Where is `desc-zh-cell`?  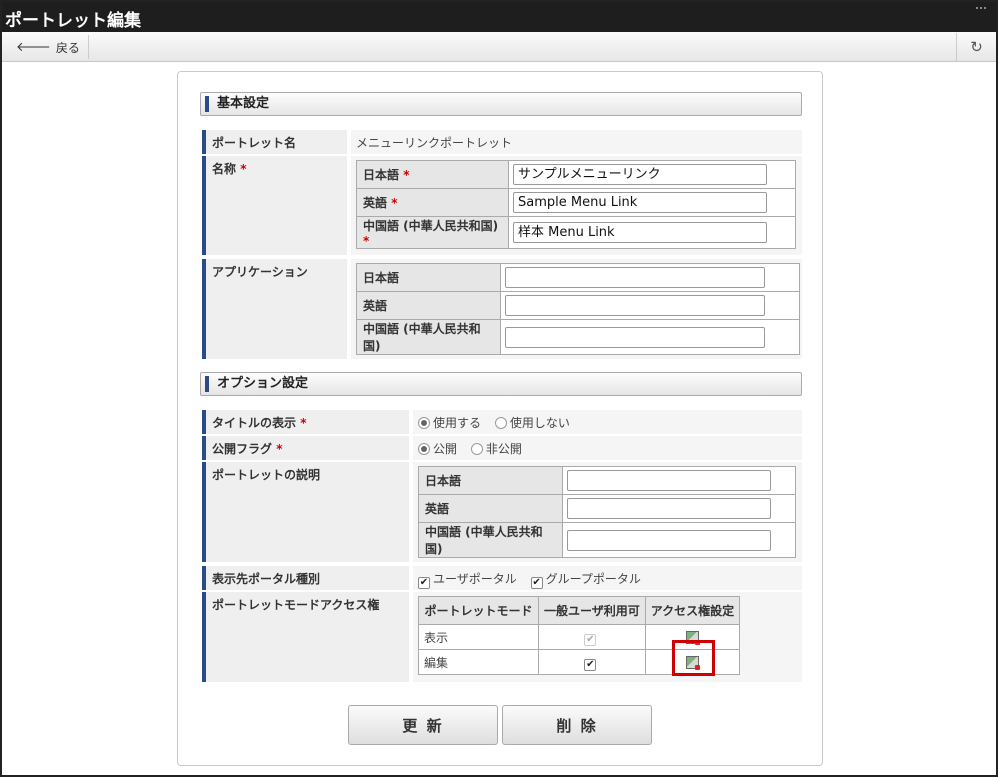 desc-zh-cell is located at coordinates (679, 540).